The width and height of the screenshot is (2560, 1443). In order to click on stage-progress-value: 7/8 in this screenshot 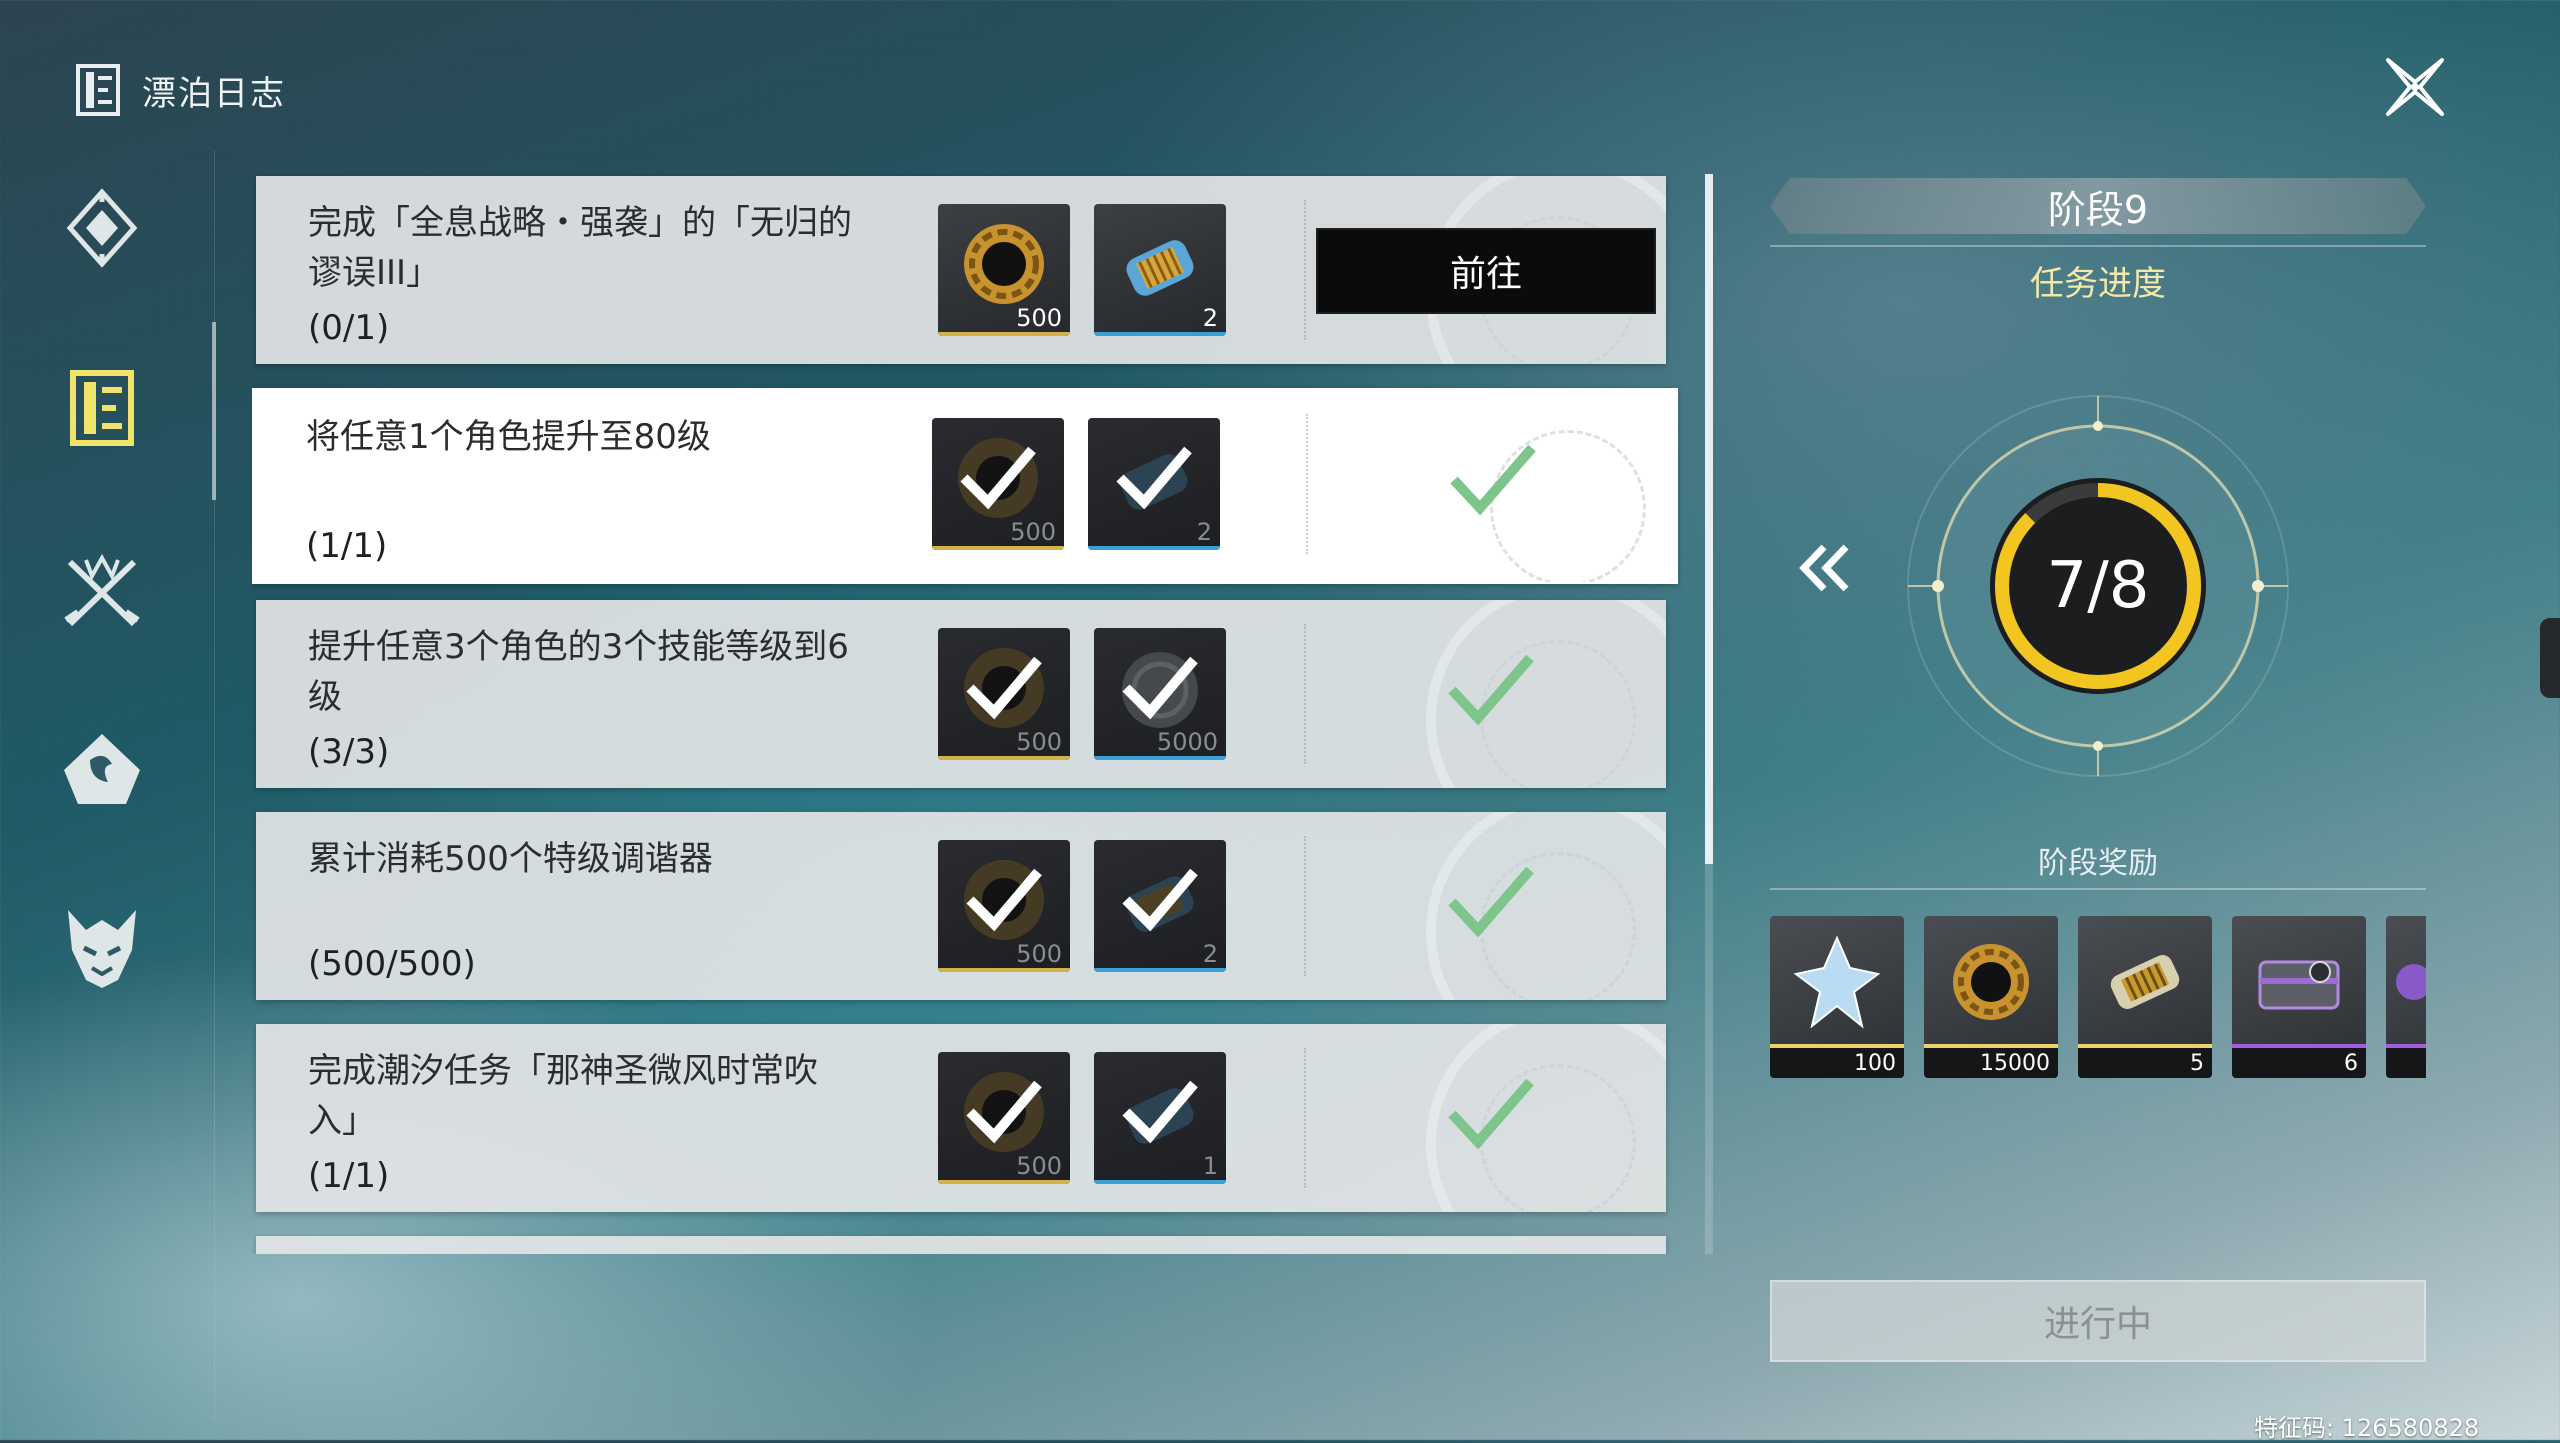, I will do `click(2098, 586)`.